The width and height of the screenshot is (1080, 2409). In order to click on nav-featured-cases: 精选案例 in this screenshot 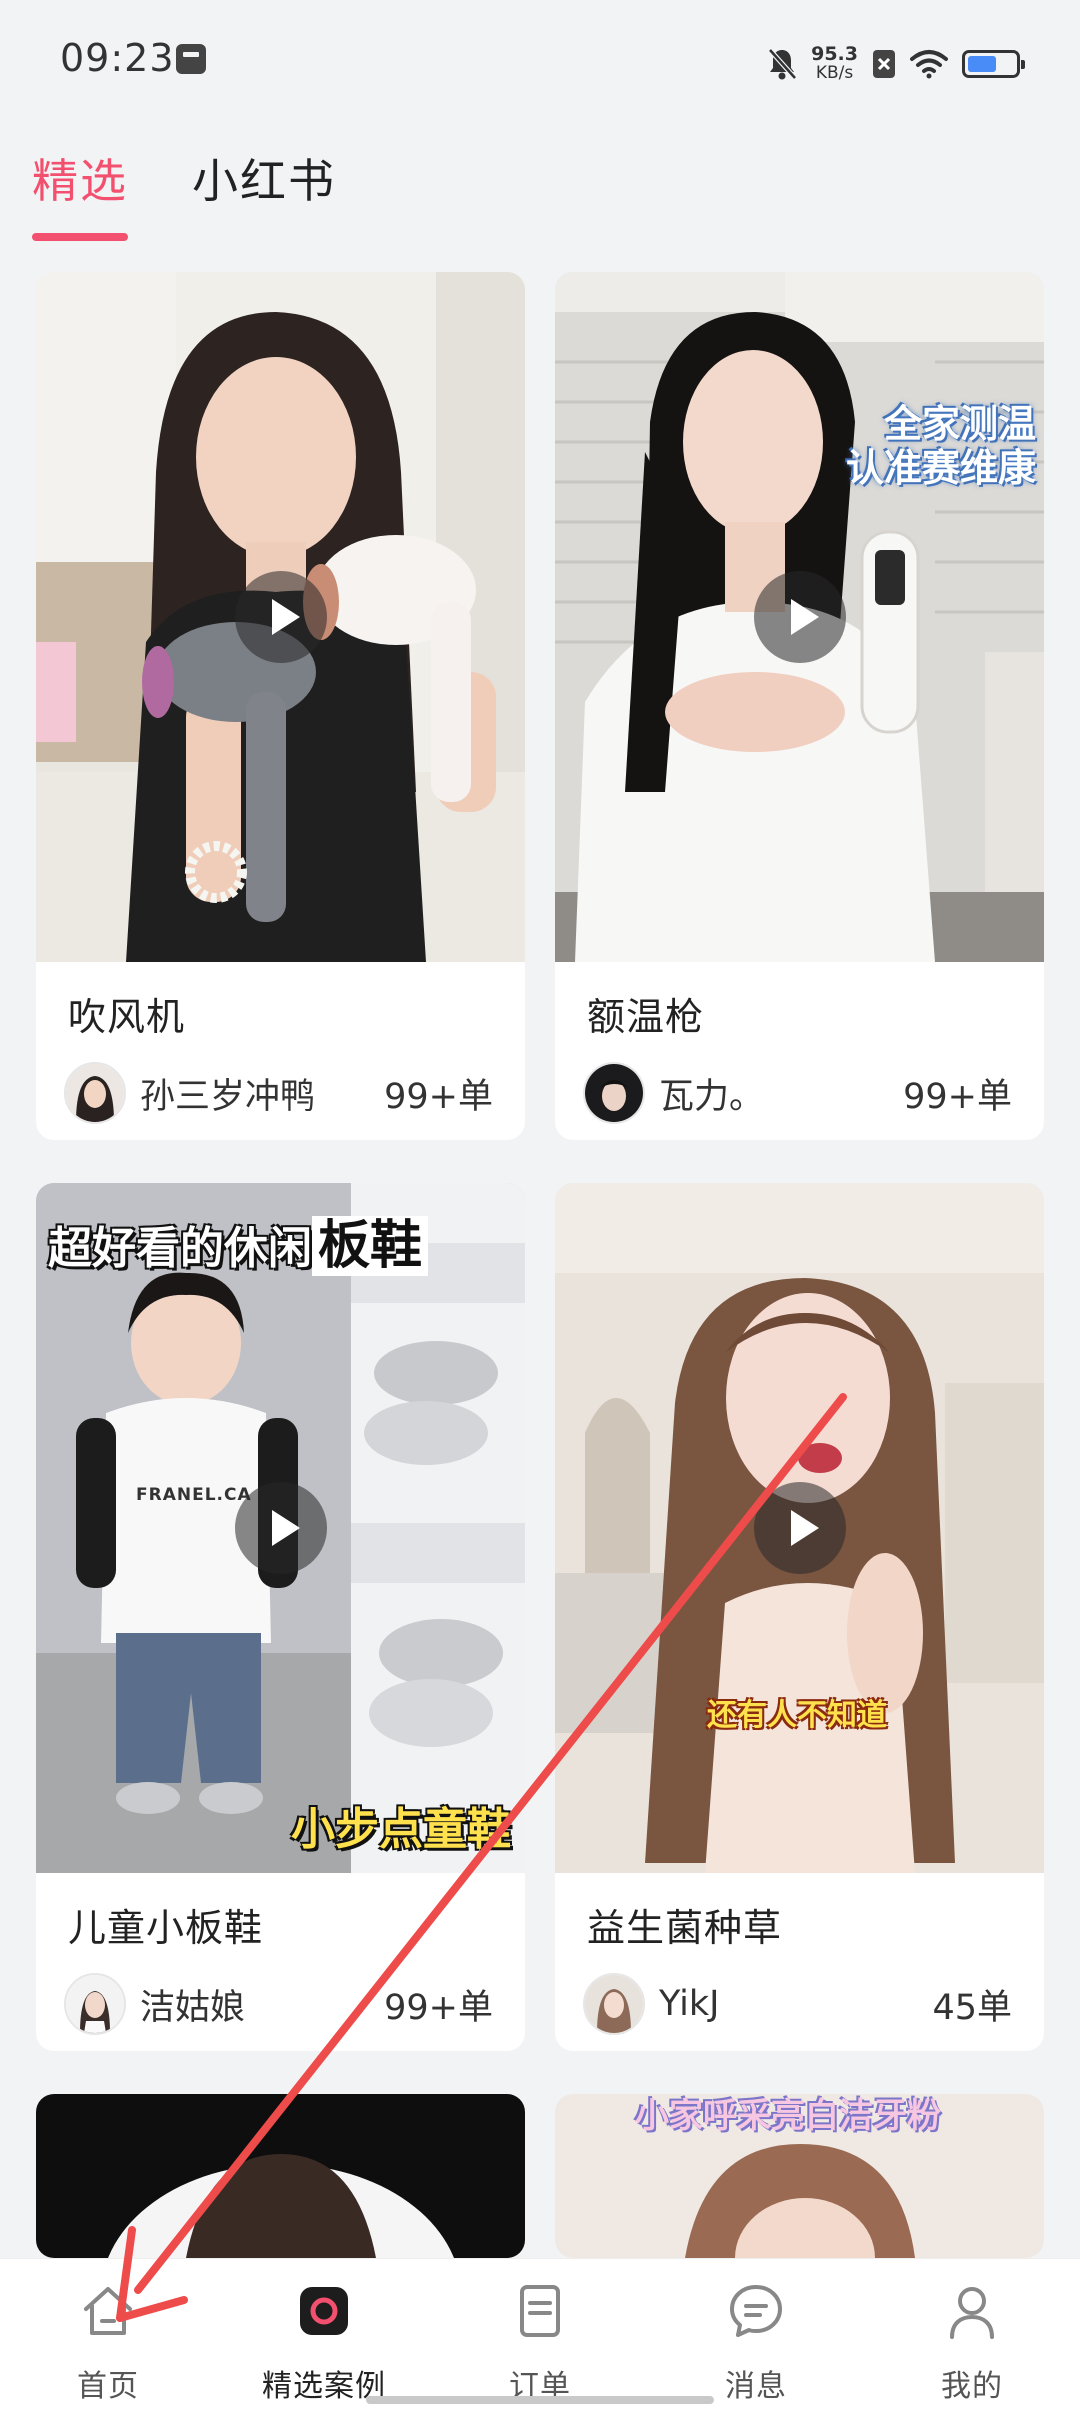, I will do `click(324, 2334)`.